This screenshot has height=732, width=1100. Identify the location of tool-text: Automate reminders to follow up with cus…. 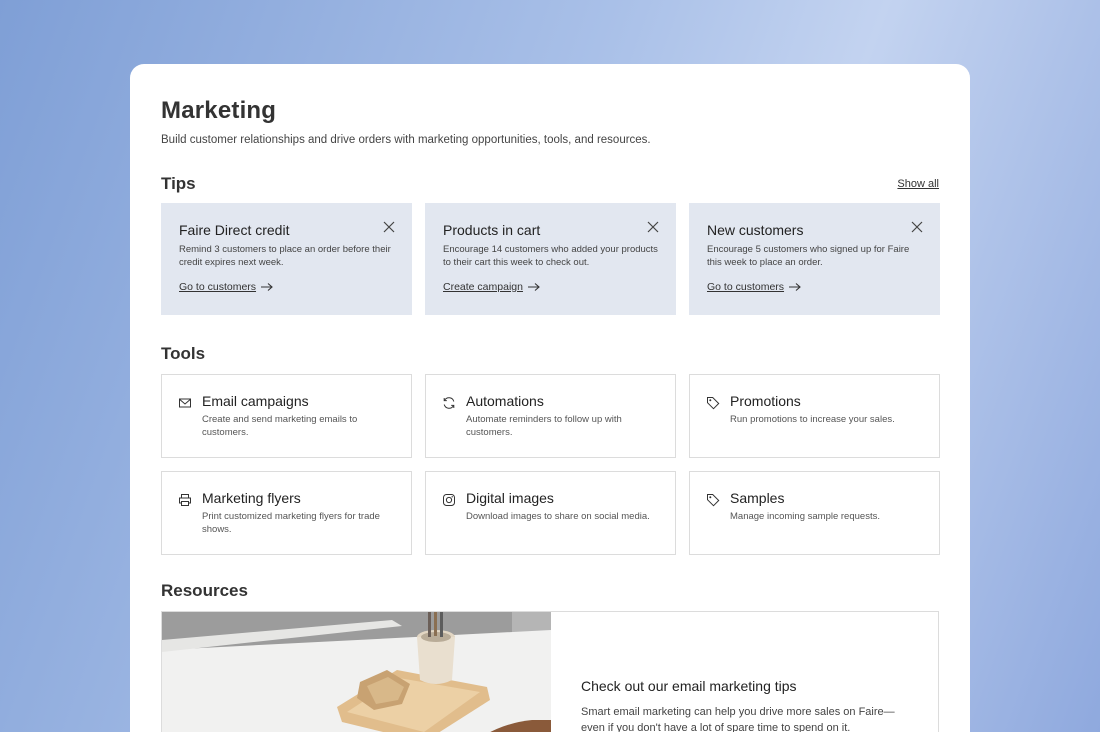
(544, 426).